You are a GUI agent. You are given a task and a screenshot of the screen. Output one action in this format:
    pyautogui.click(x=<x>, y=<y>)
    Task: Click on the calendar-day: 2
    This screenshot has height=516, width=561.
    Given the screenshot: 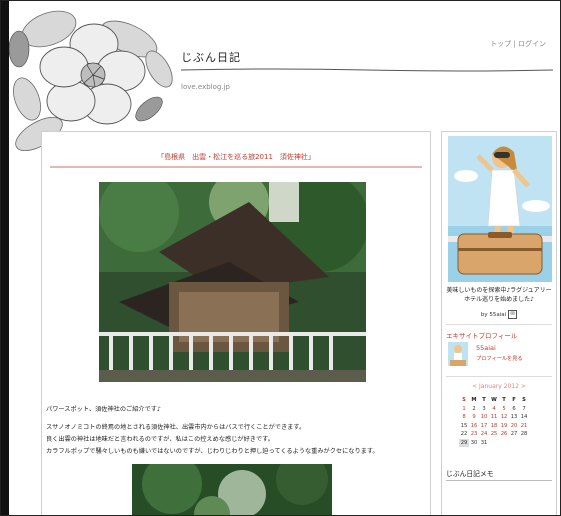 What is the action you would take?
    pyautogui.click(x=474, y=409)
    